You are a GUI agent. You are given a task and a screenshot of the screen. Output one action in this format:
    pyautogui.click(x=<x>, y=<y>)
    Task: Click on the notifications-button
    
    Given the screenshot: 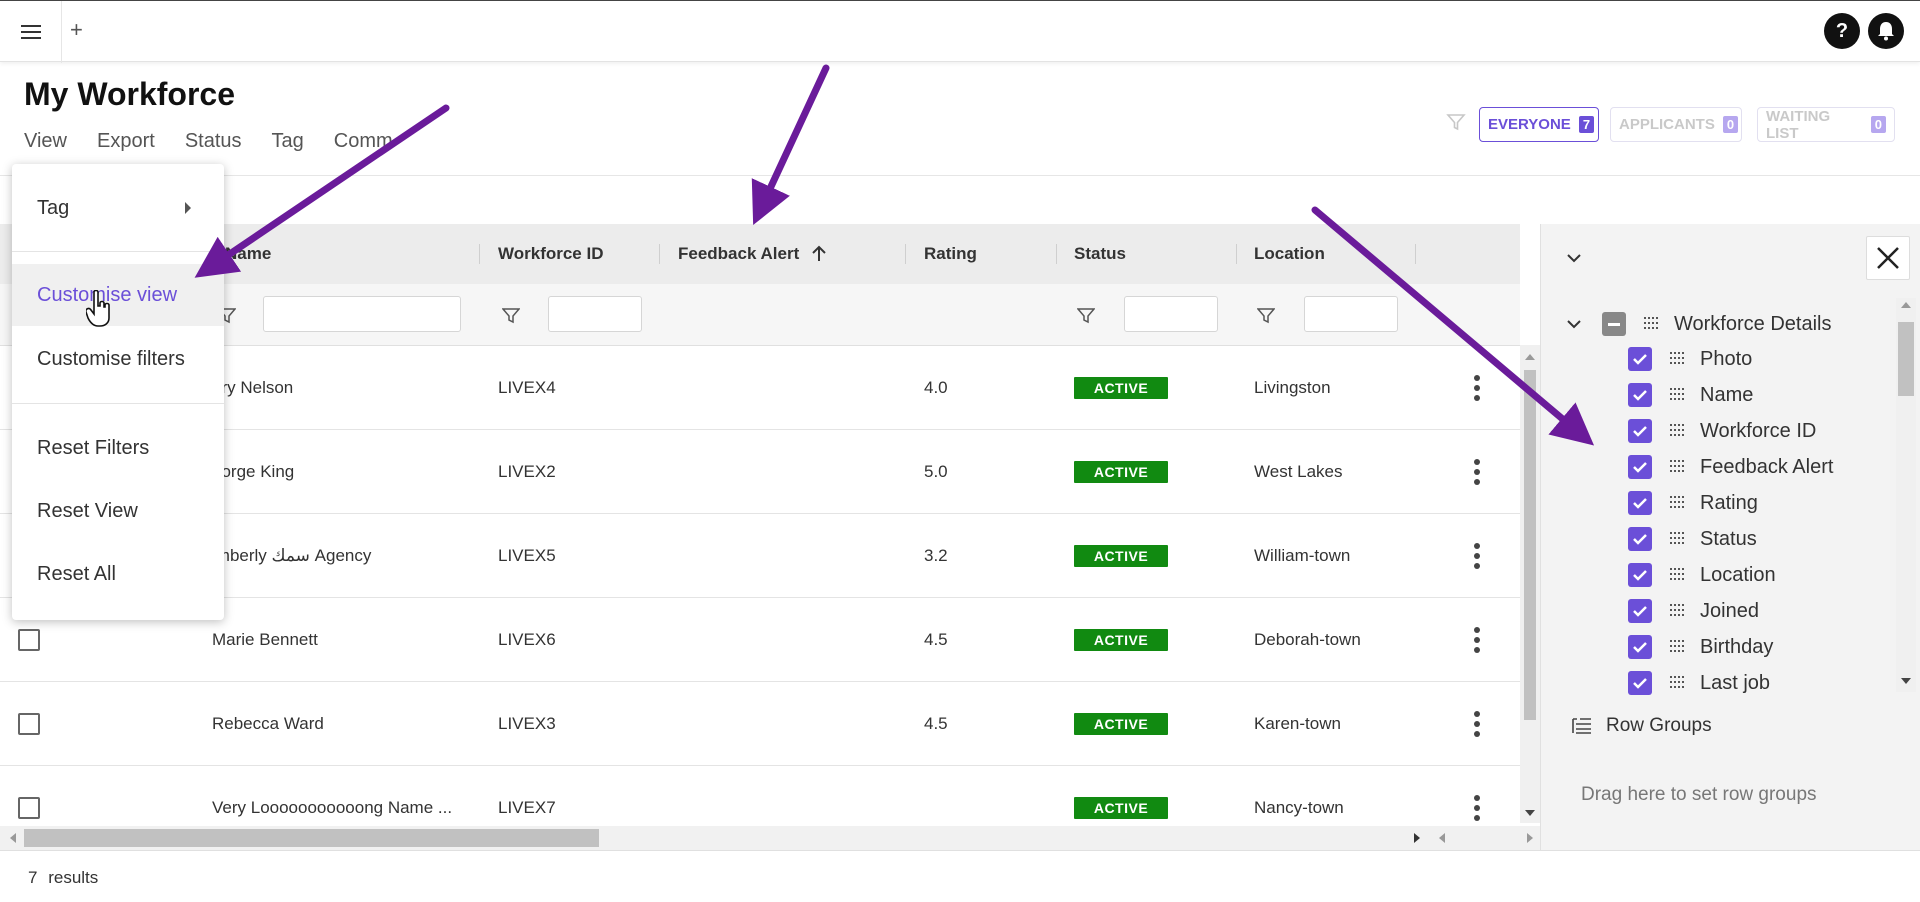 What is the action you would take?
    pyautogui.click(x=1886, y=31)
    